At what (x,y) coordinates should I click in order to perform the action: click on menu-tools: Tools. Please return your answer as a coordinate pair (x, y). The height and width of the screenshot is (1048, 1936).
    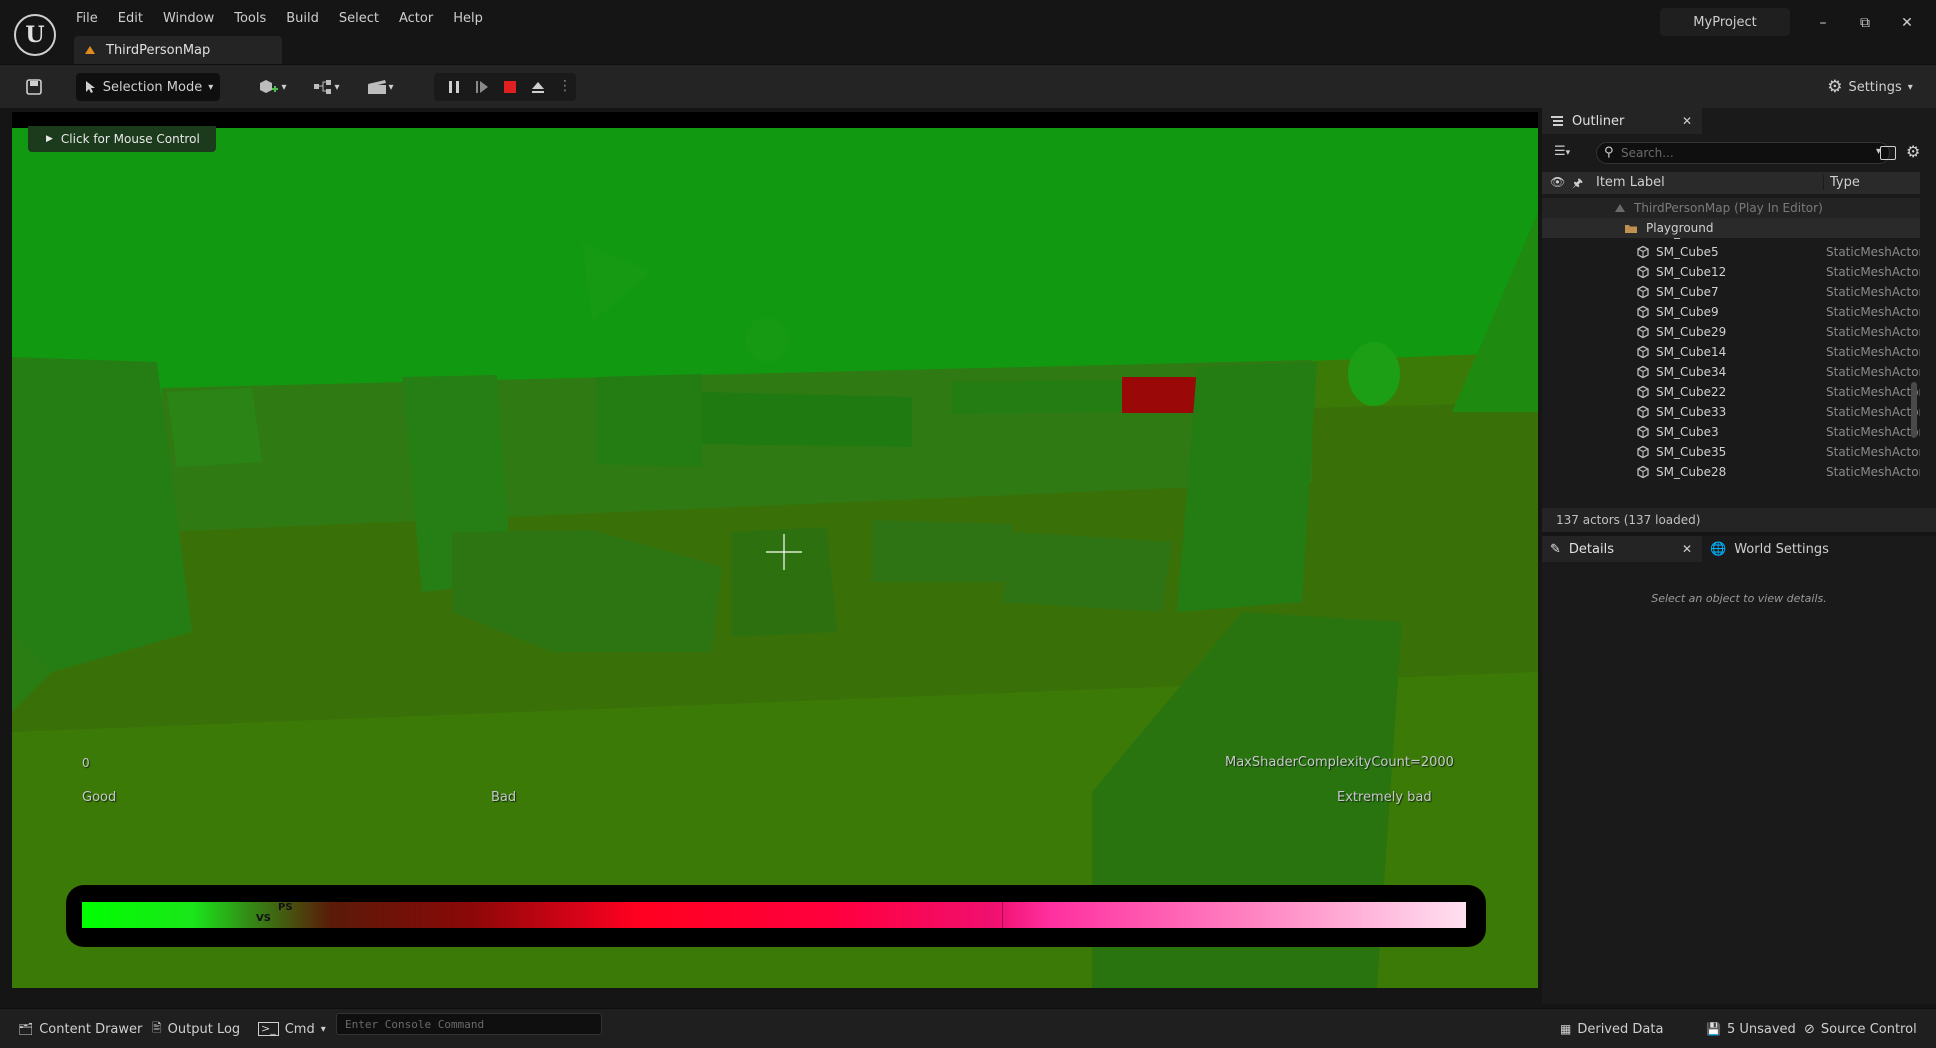
    Looking at the image, I should click on (250, 18).